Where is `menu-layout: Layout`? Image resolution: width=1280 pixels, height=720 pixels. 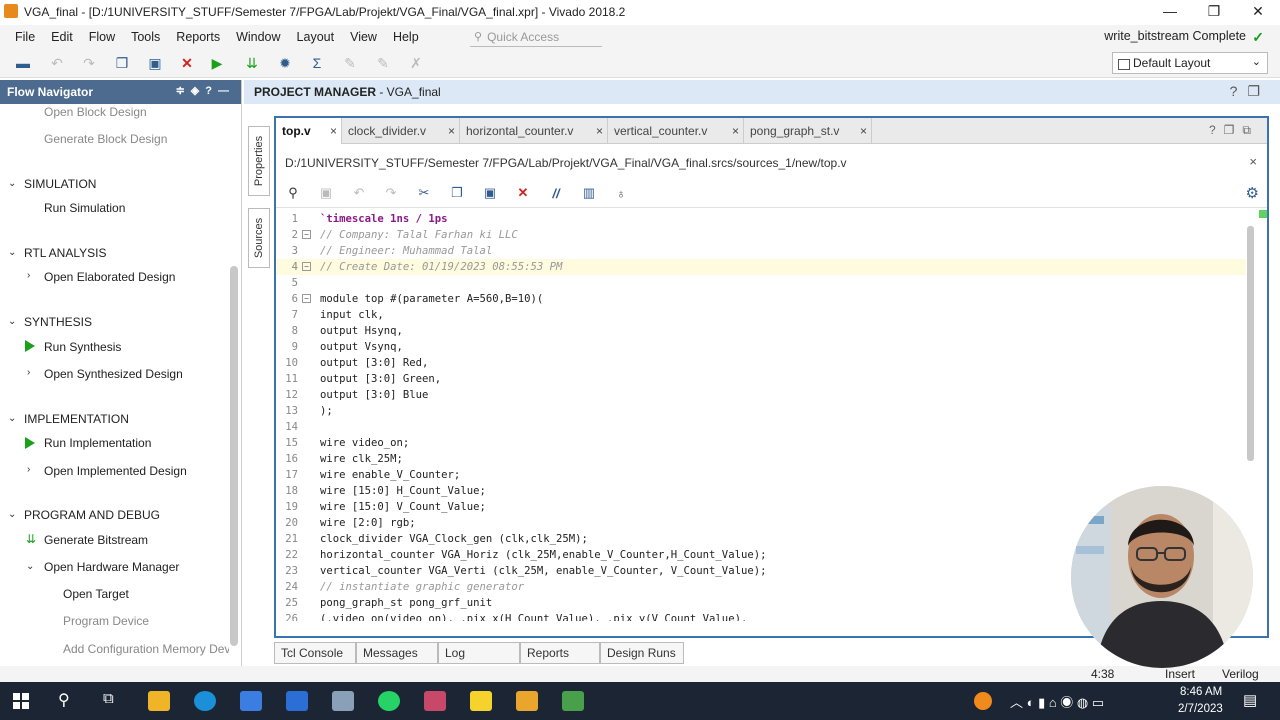
menu-layout: Layout is located at coordinates (316, 37).